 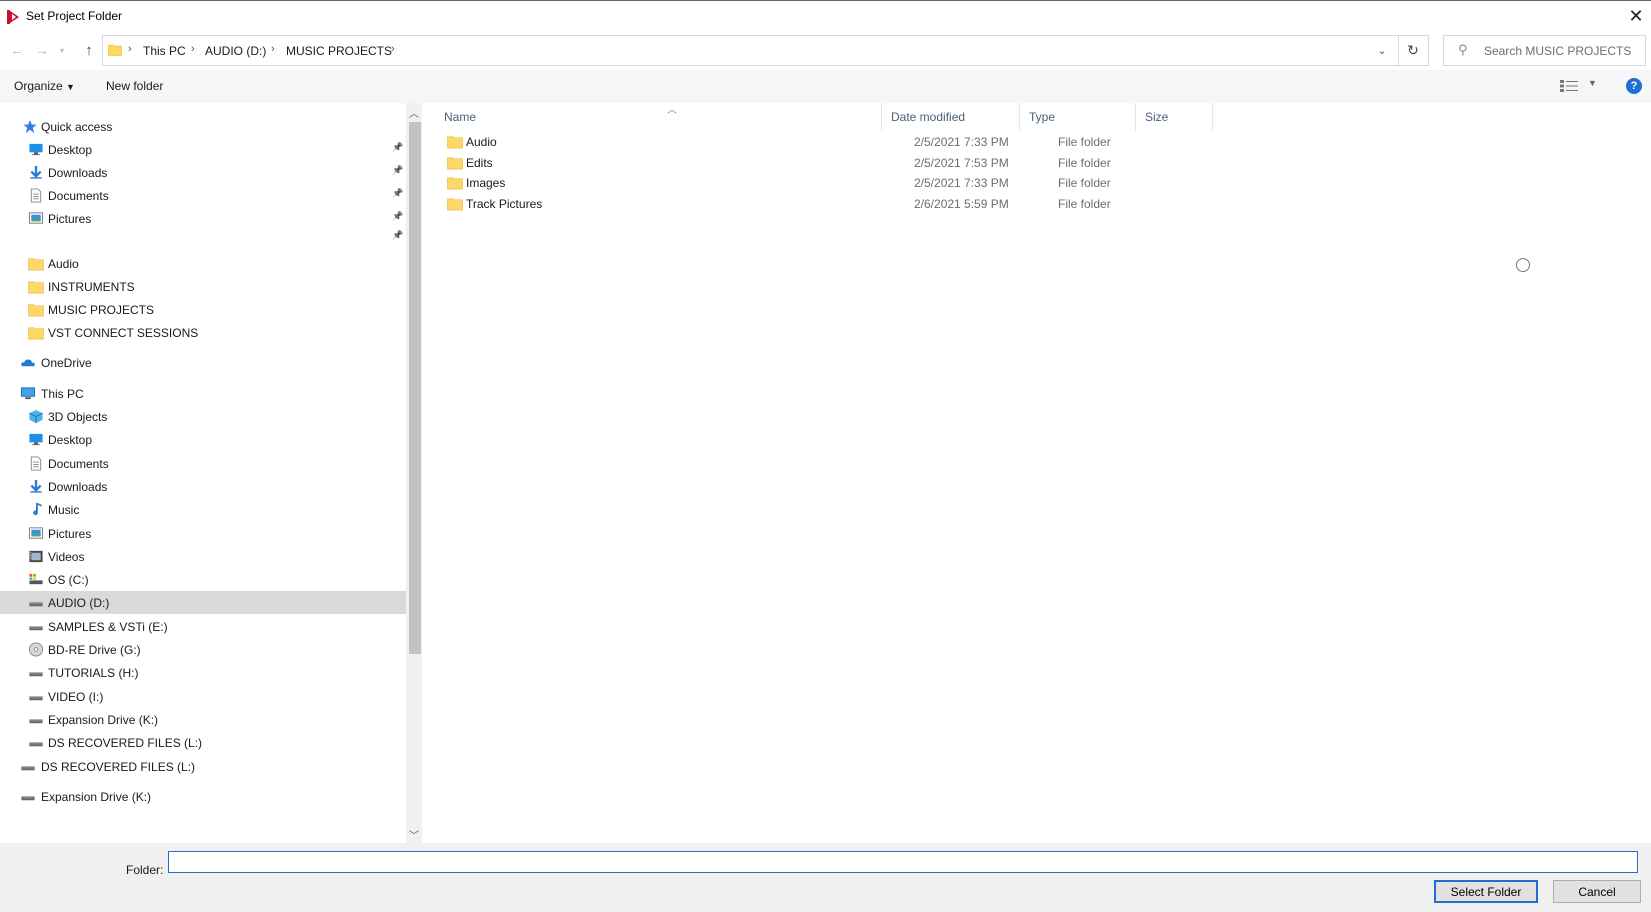 I want to click on sidebar-item-quick-access: Quick access, so click(x=203, y=126).